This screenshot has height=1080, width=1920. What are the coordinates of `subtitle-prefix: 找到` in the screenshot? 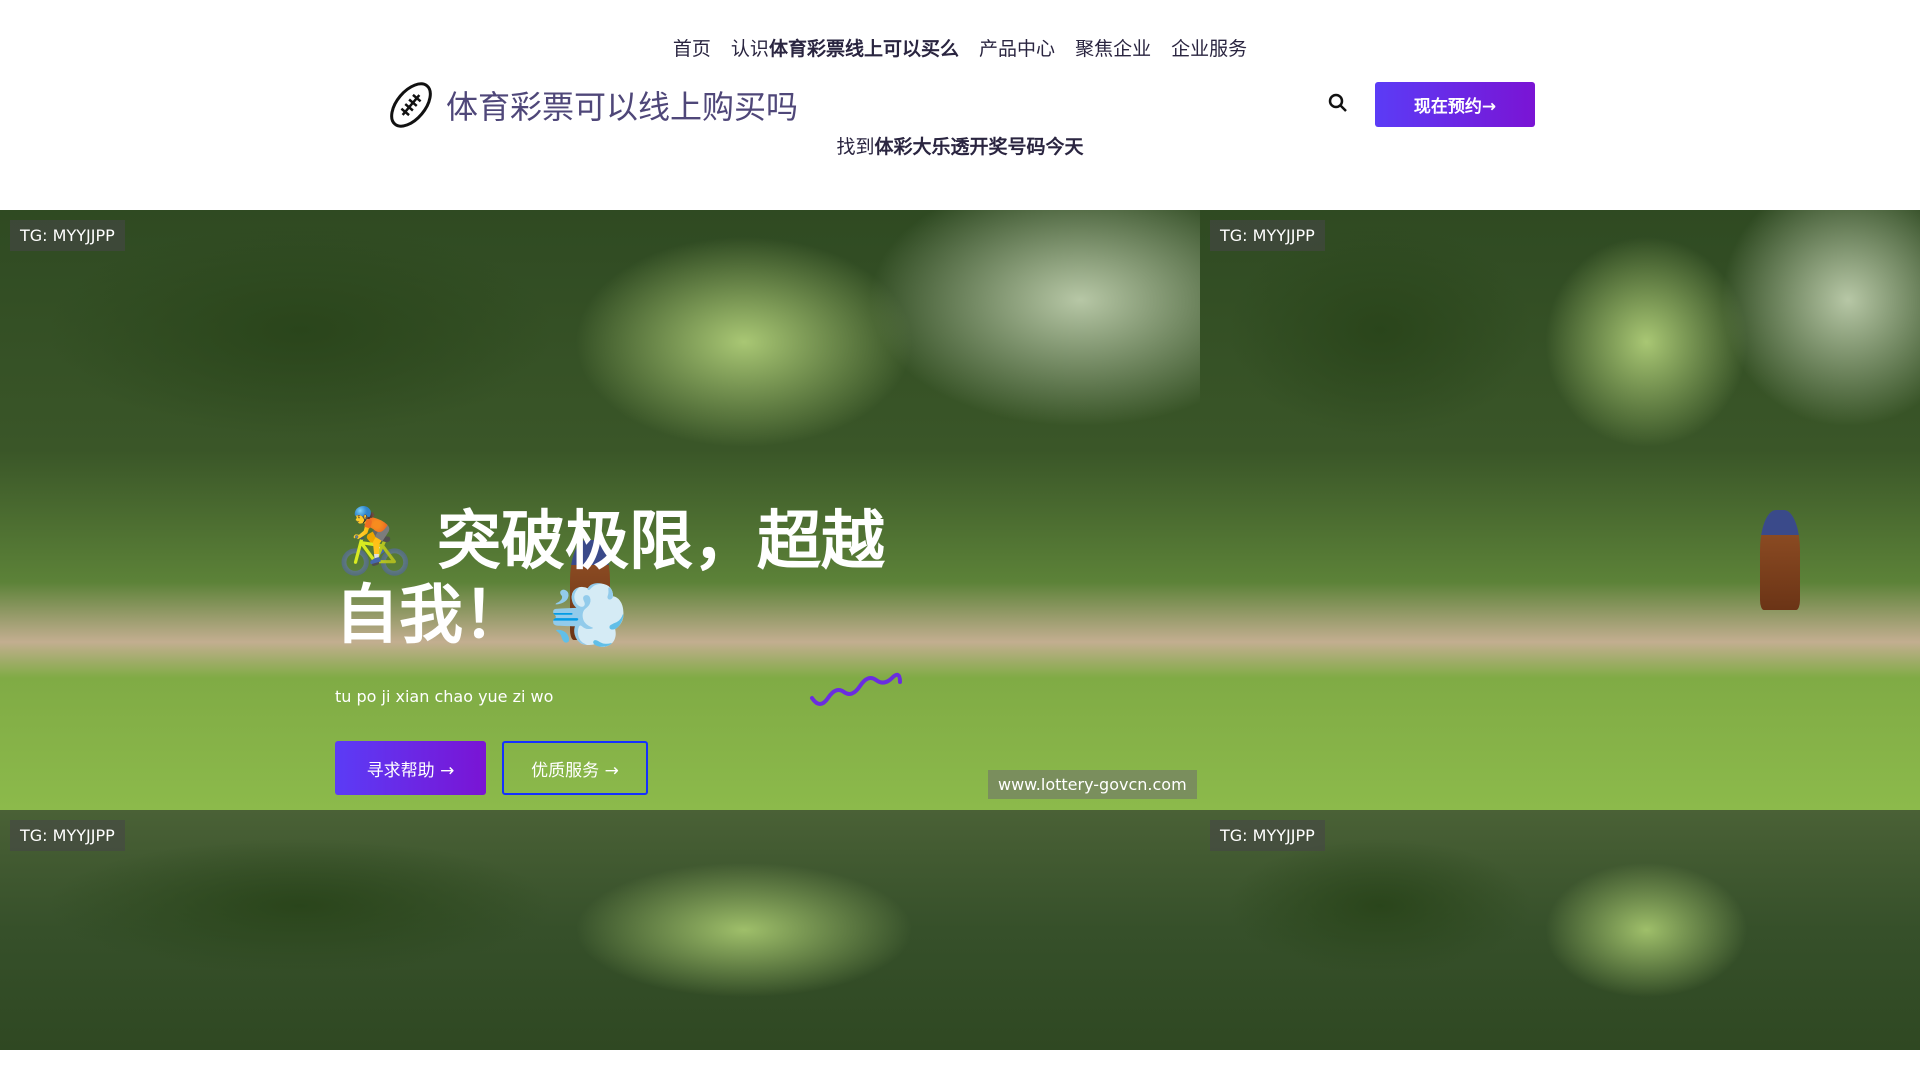 It's located at (855, 147).